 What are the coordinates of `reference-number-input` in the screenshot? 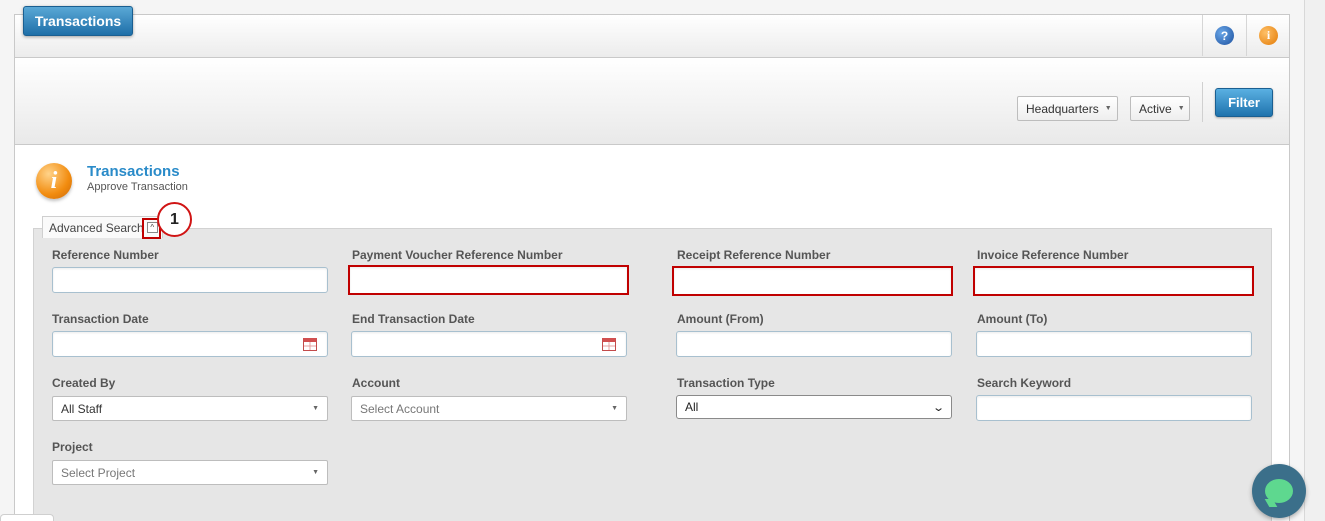 It's located at (190, 280).